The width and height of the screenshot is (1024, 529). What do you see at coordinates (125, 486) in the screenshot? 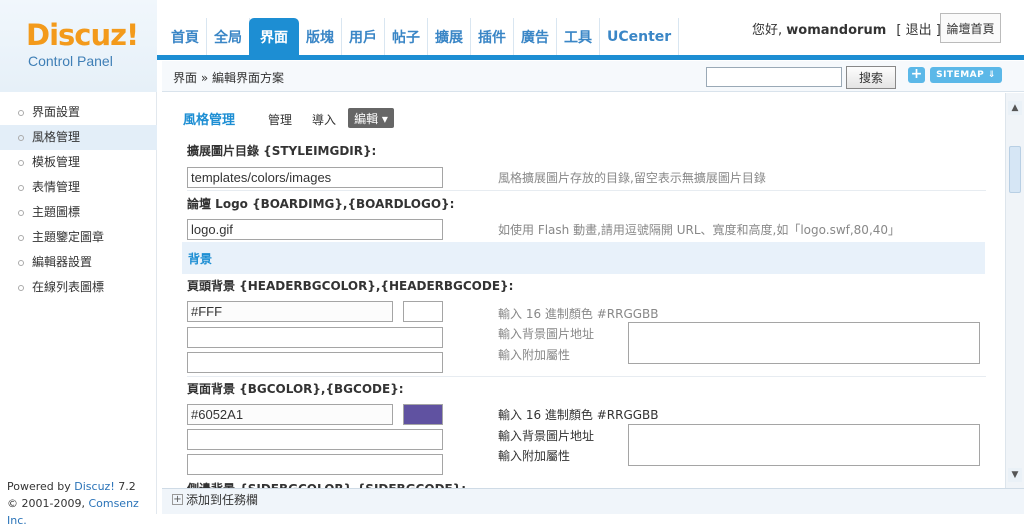
I see `powered-version: 7.2` at bounding box center [125, 486].